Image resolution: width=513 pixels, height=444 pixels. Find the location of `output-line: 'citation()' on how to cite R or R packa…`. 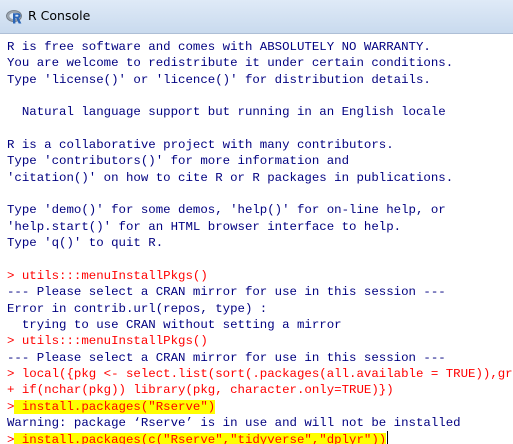

output-line: 'citation()' on how to cite R or R packa… is located at coordinates (230, 177).